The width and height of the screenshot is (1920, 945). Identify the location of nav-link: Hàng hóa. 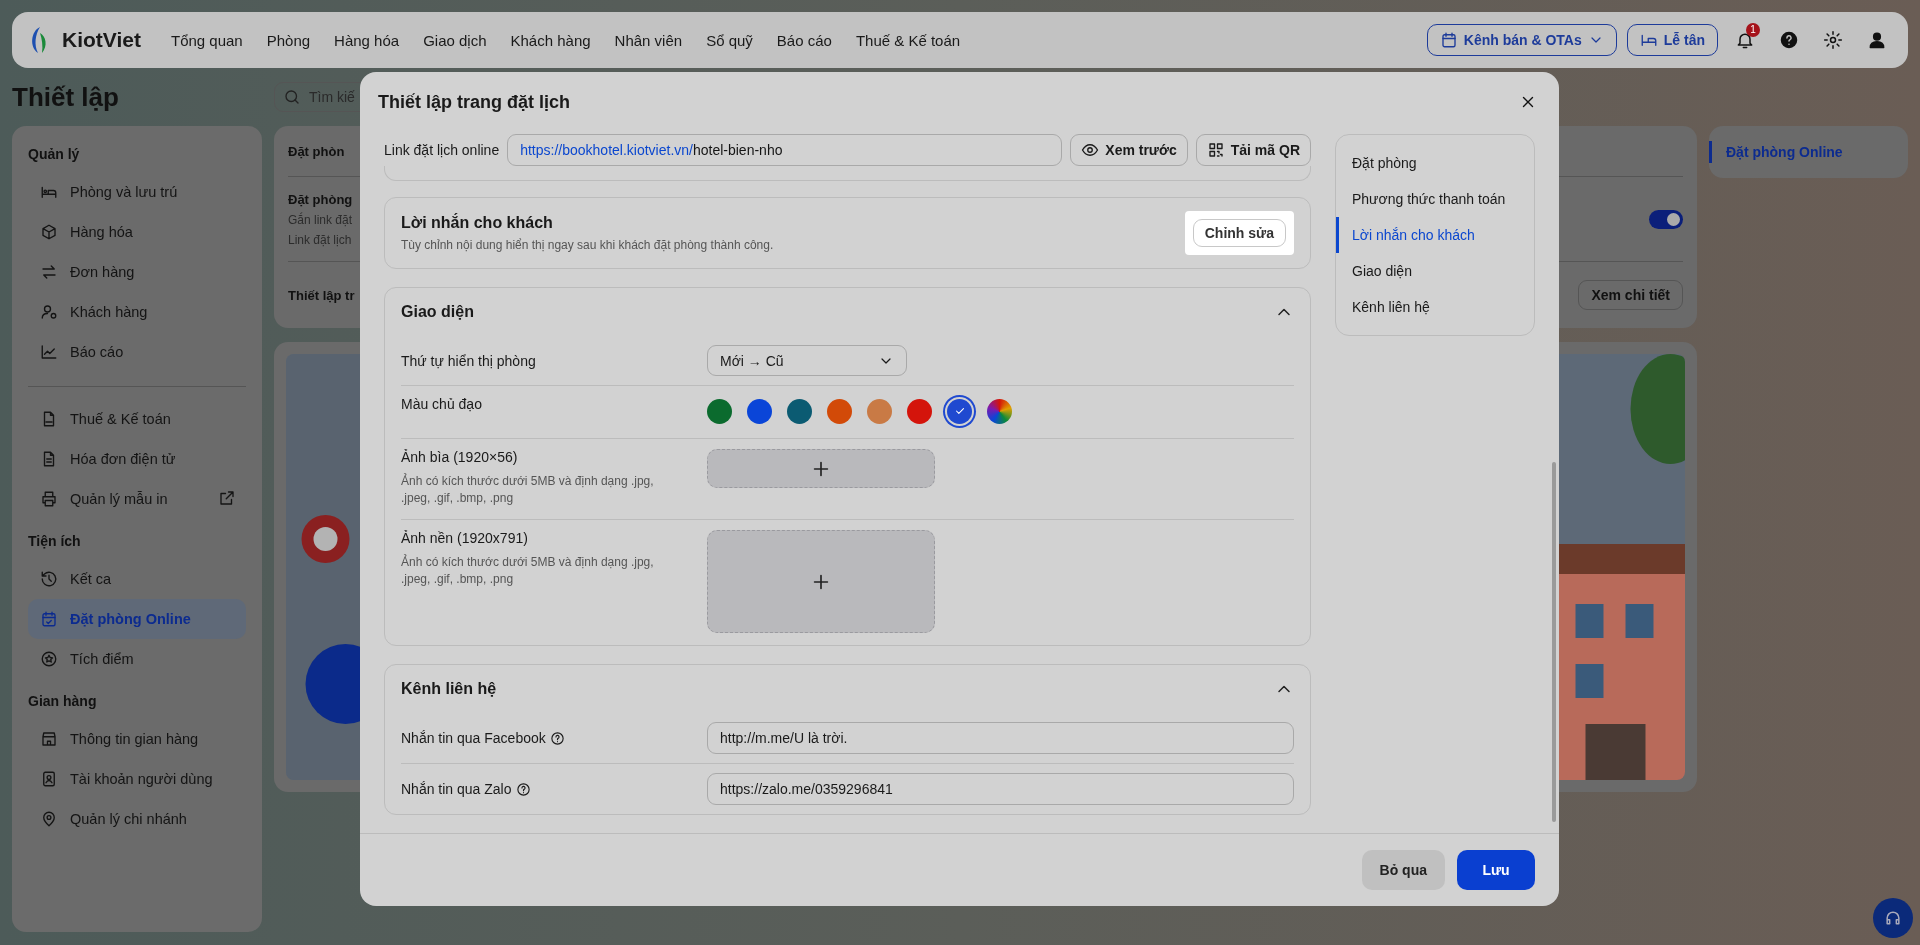
(367, 40).